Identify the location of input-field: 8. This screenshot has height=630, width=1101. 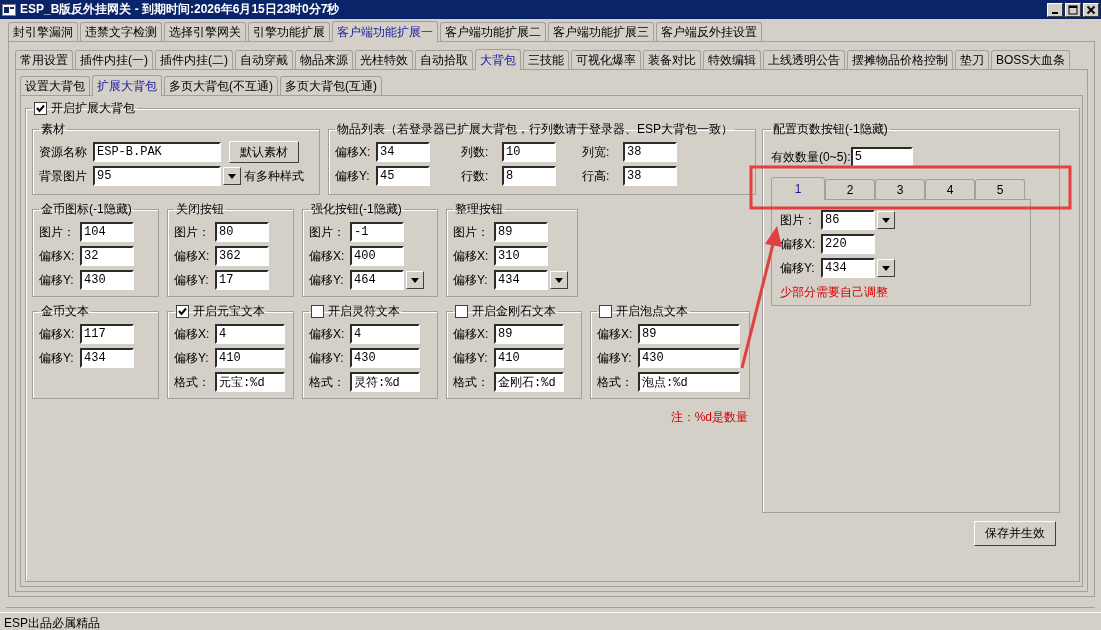
(529, 176).